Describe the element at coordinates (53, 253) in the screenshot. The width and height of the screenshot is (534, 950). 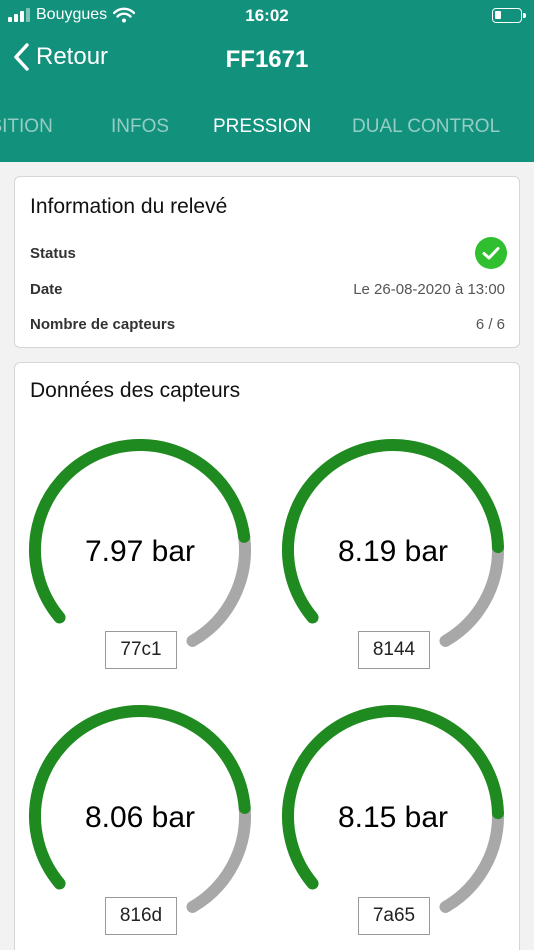
I see `status-label: Status` at that location.